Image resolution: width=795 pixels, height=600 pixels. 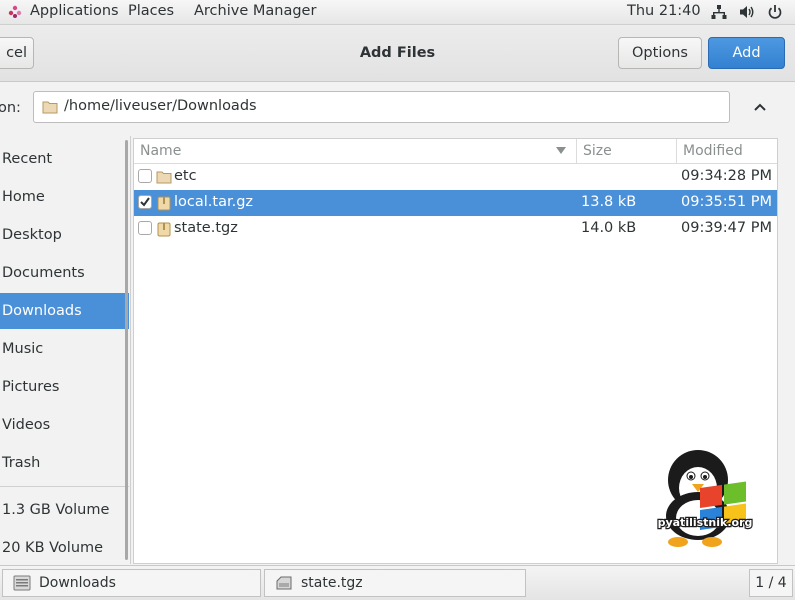 What do you see at coordinates (455, 229) in the screenshot?
I see `file-row-state-tgz: state.tgz 14.0 kB 09:39:47 PM` at bounding box center [455, 229].